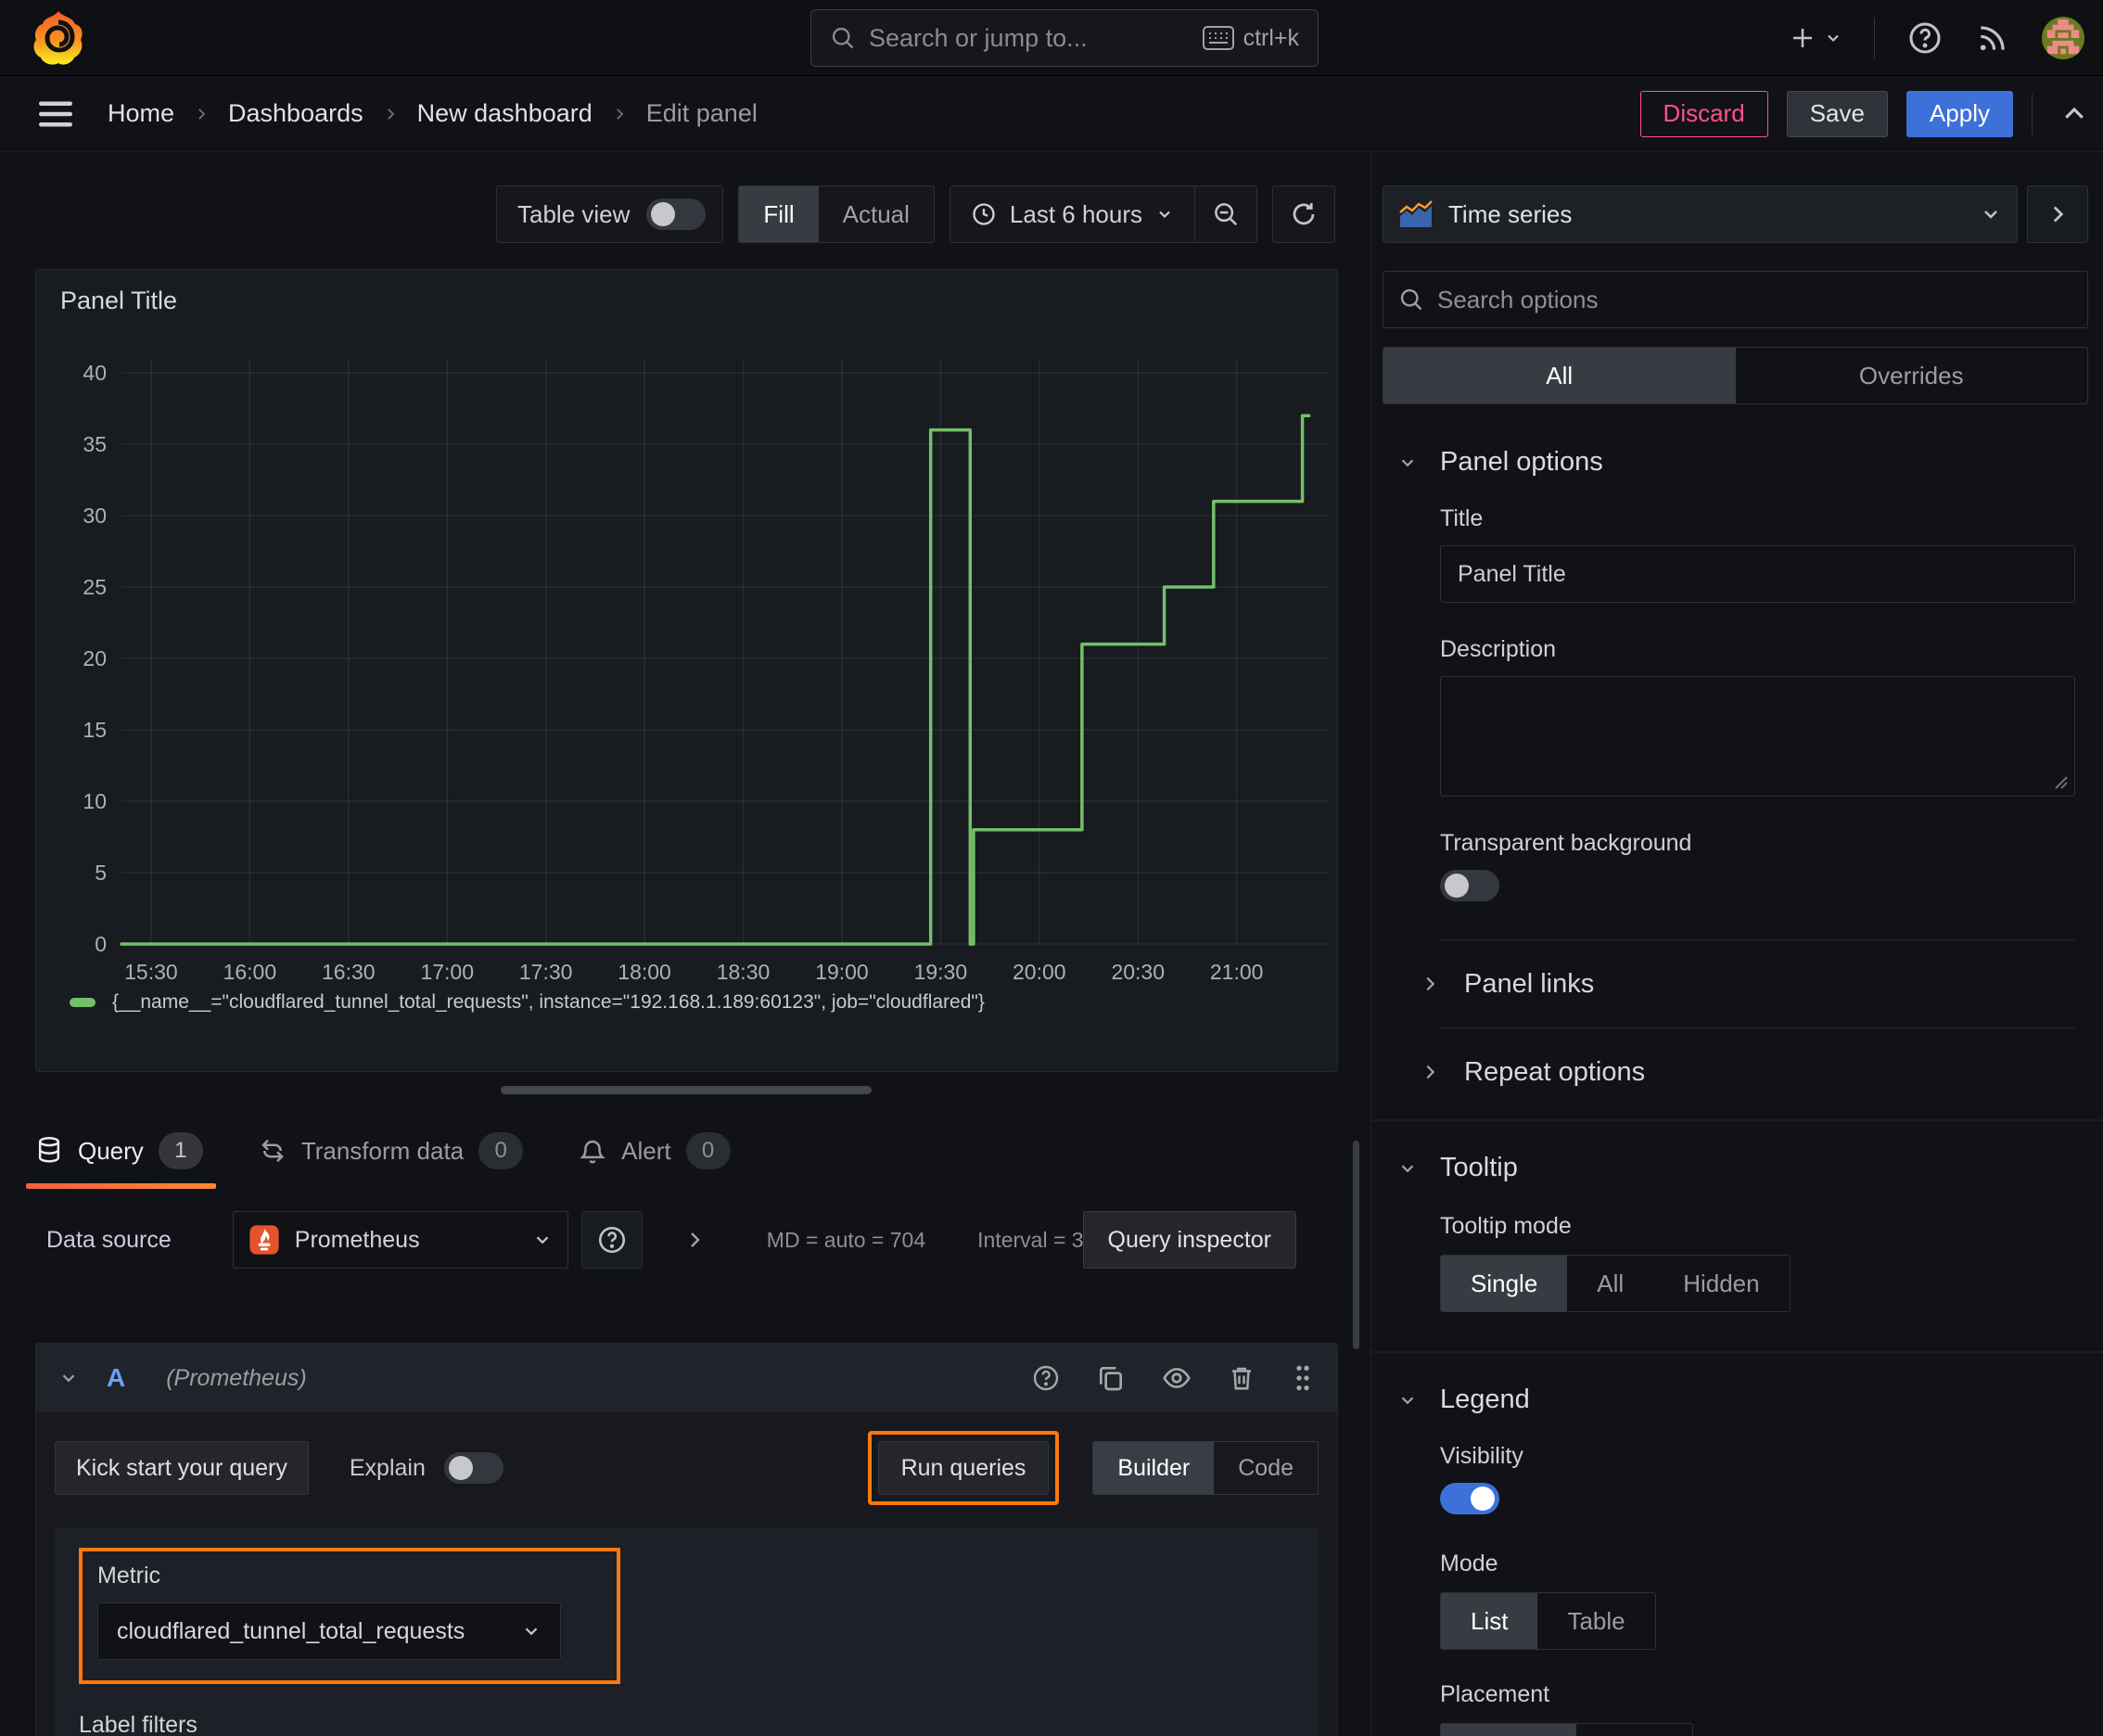  I want to click on chevron-up-icon, so click(2074, 113).